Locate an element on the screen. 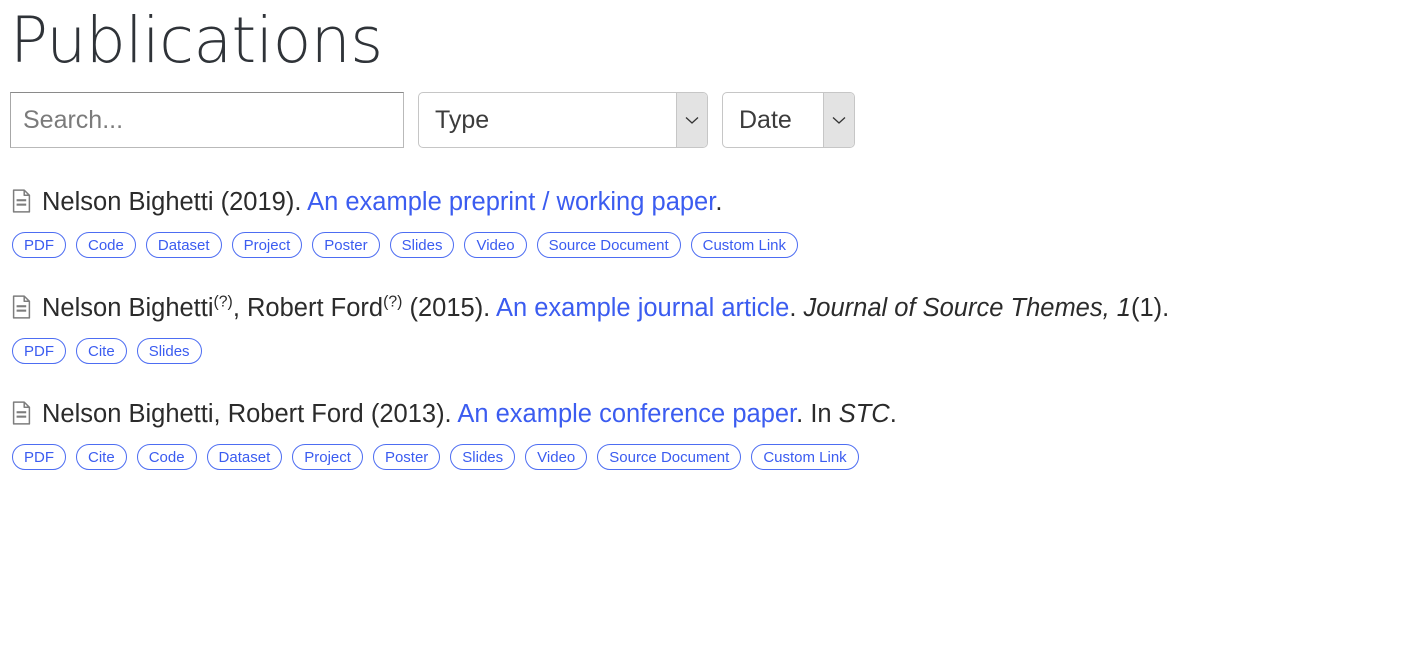 The image size is (1410, 645). publication-year: (2013). is located at coordinates (414, 414).